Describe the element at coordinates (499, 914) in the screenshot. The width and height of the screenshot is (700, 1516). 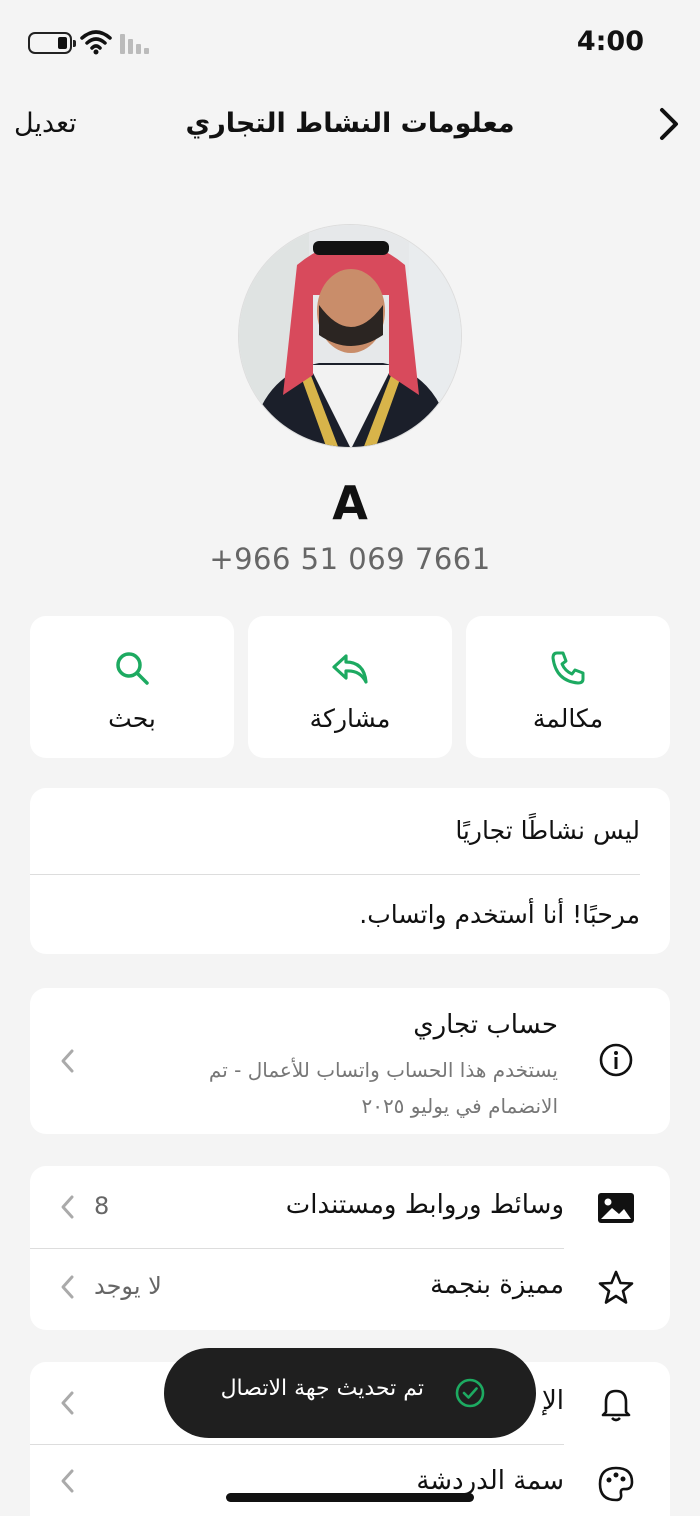
I see `about-text: مرحبًا! أنا أستخدم واتساب.` at that location.